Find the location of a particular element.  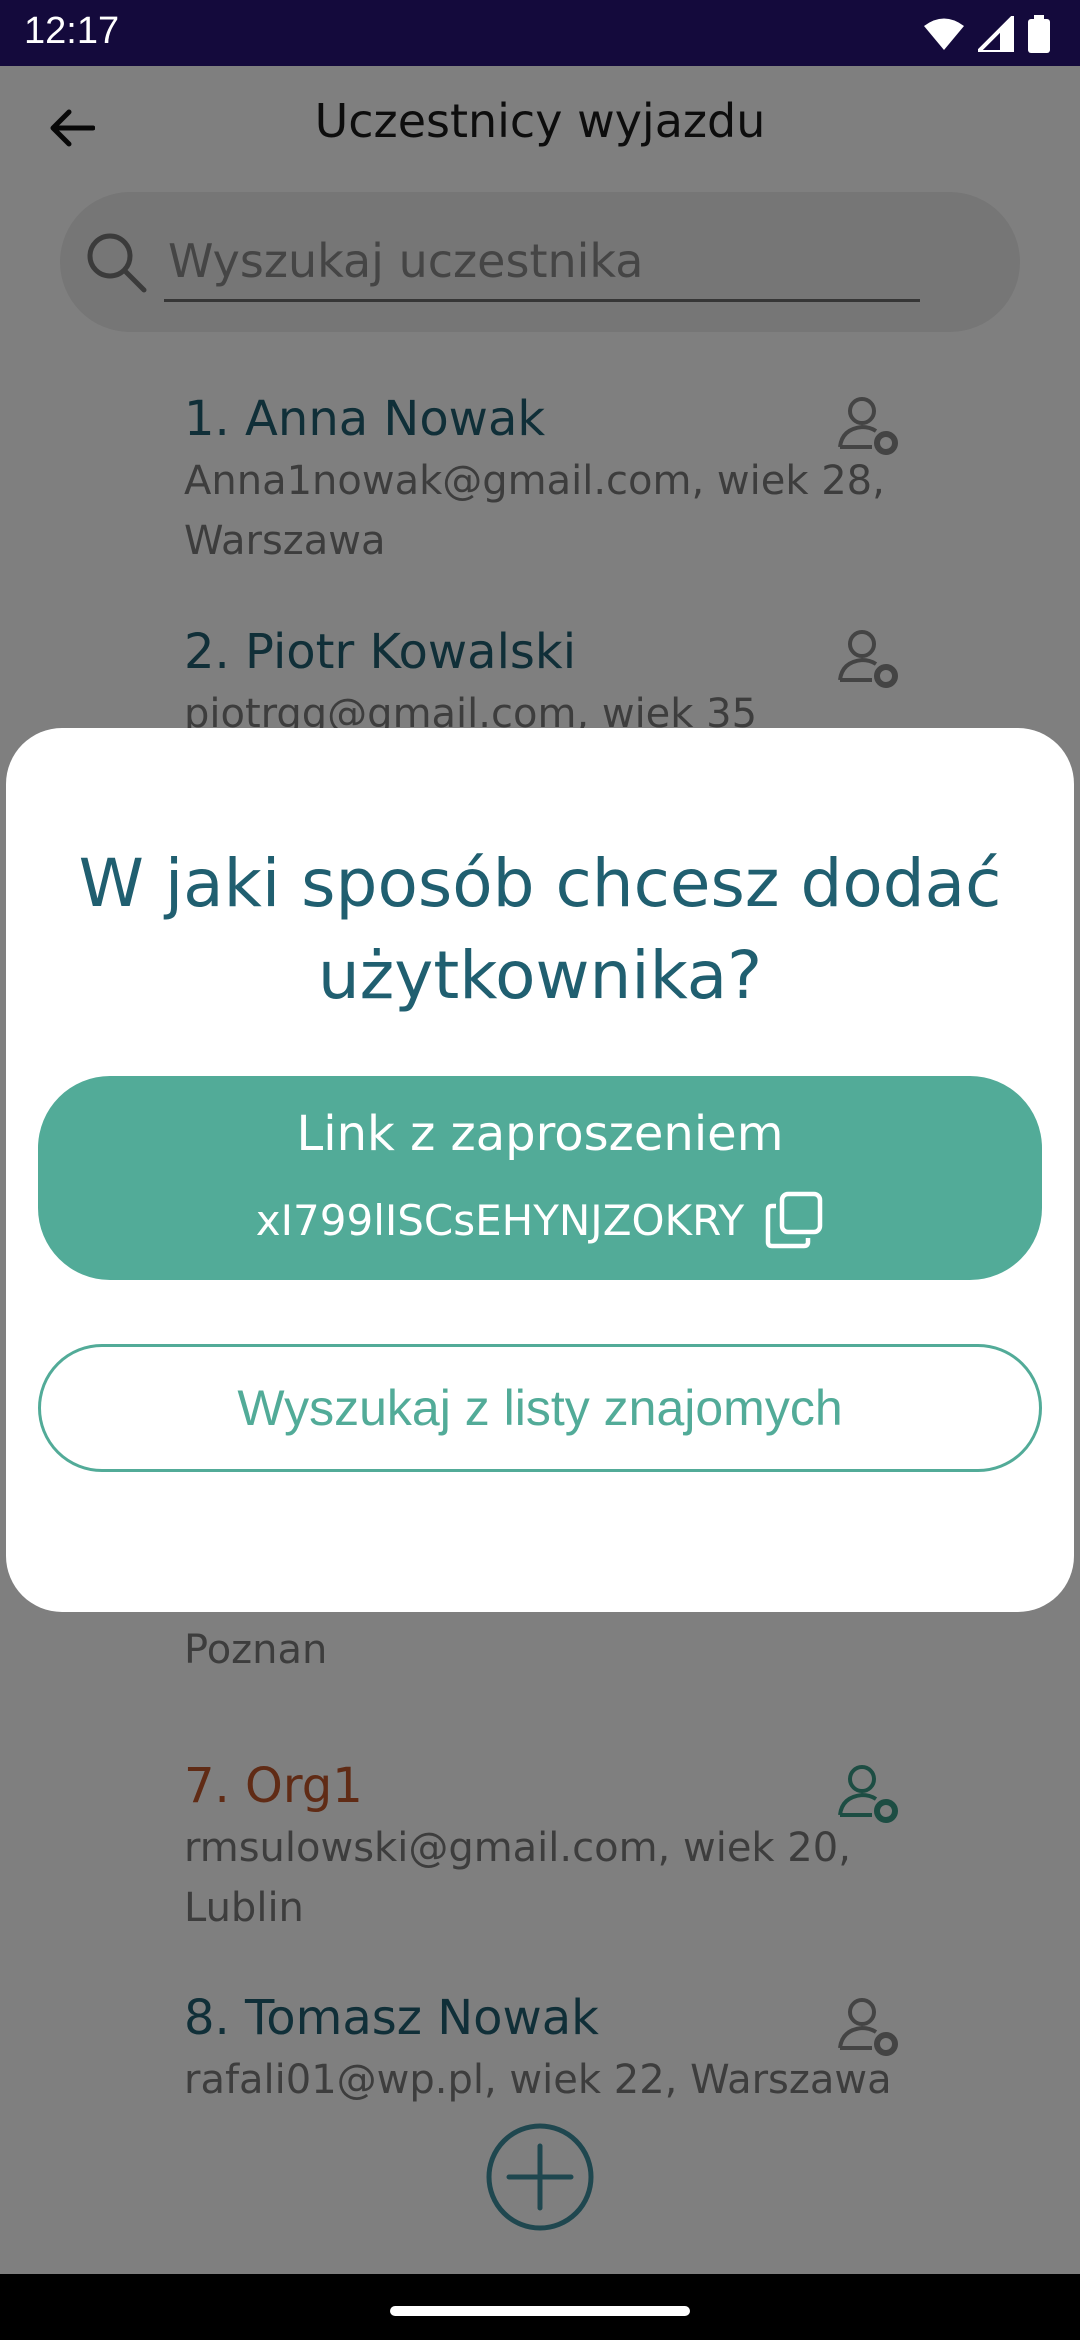

copy-icon is located at coordinates (794, 1220).